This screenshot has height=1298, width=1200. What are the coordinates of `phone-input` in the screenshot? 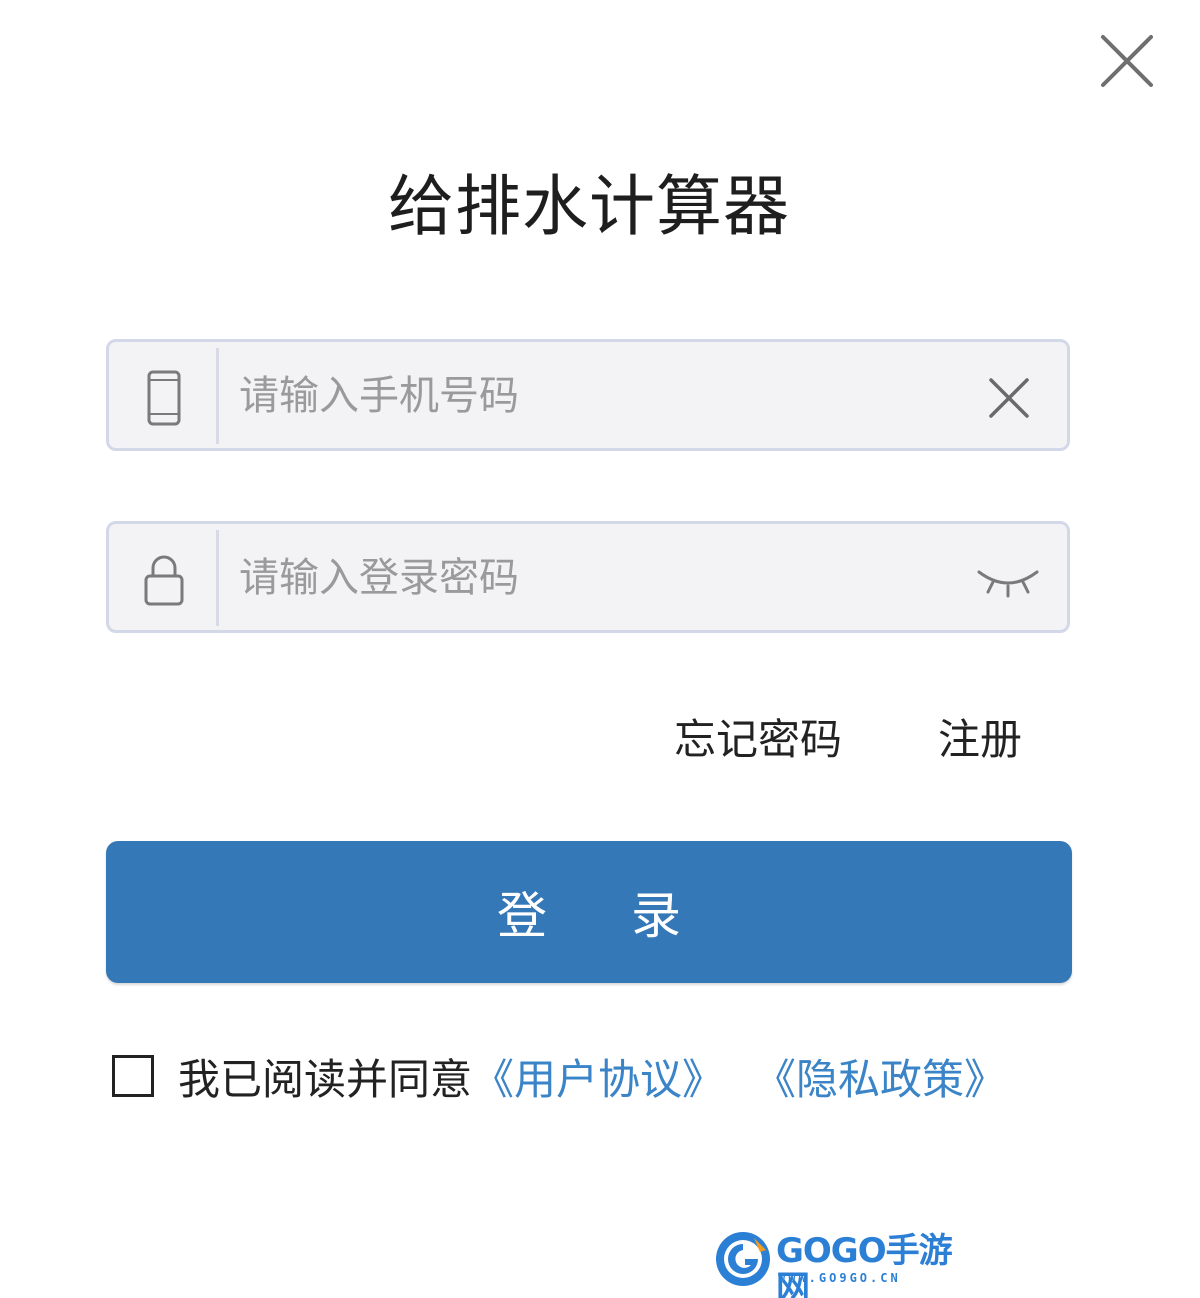 It's located at (589, 396).